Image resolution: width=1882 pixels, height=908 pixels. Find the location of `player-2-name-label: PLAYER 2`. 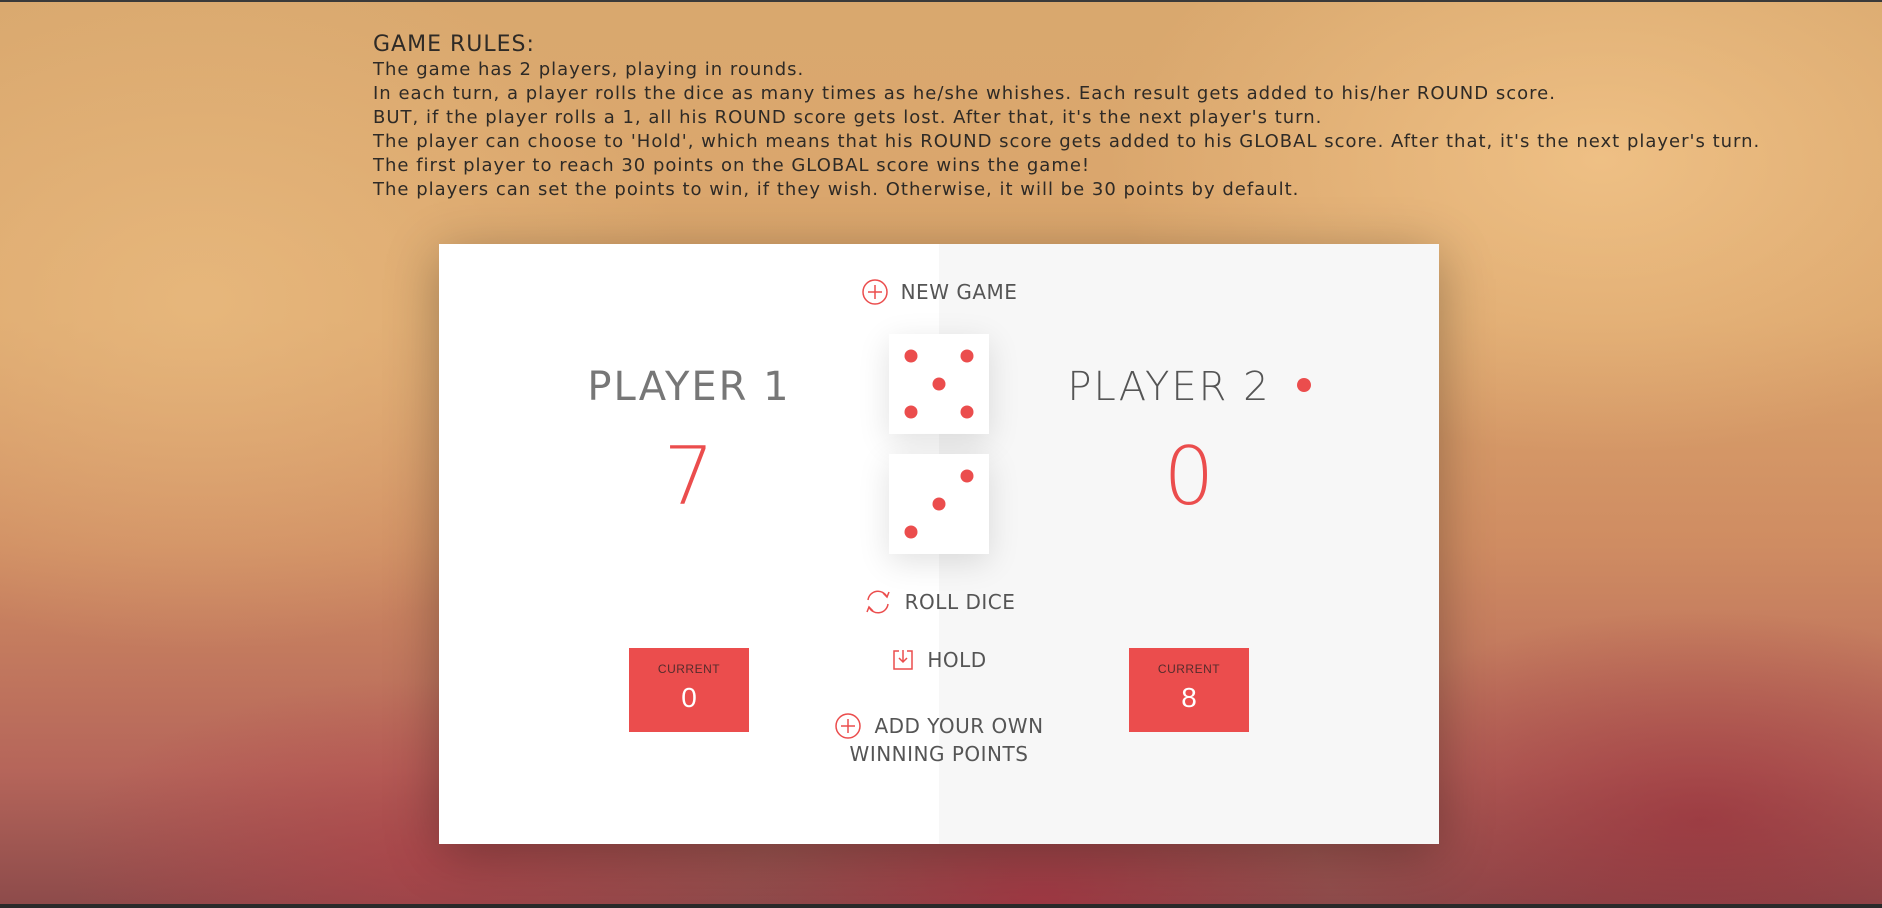

player-2-name-label: PLAYER 2 is located at coordinates (1169, 387).